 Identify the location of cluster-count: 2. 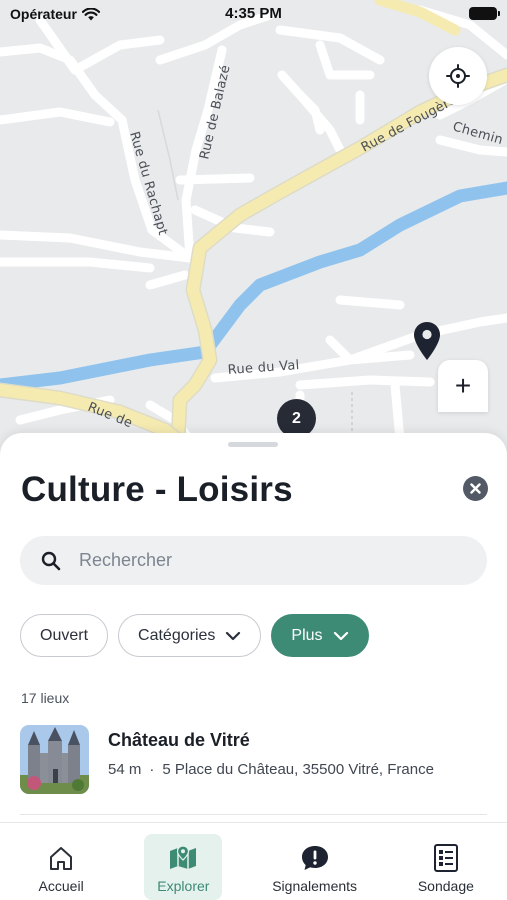
(296, 418).